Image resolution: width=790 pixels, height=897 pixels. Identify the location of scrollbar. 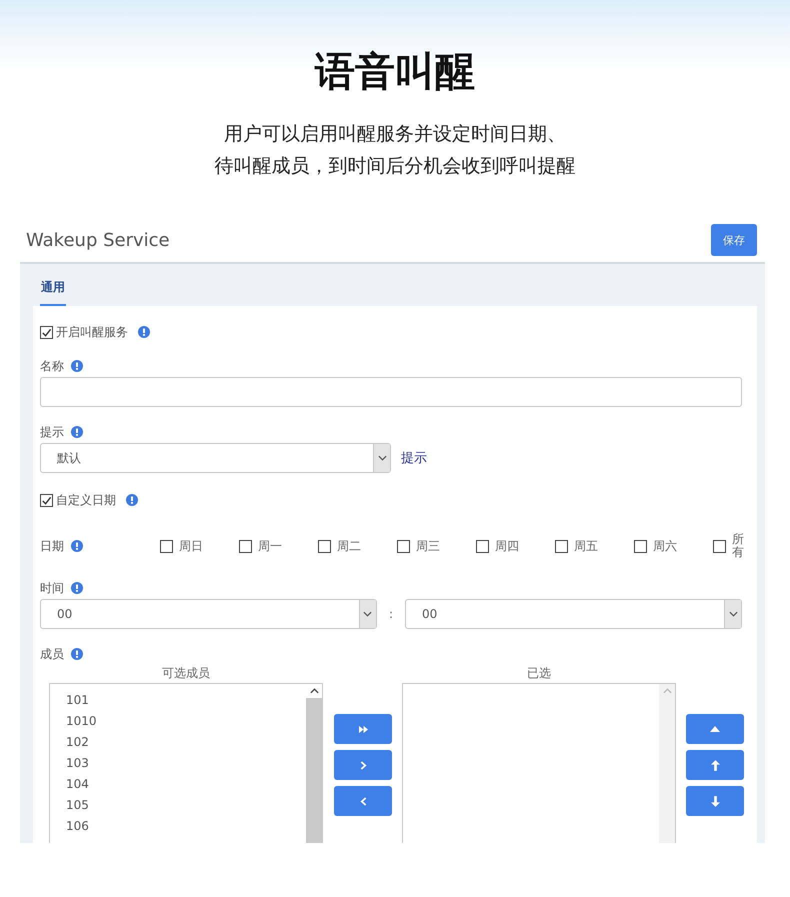
(667, 763).